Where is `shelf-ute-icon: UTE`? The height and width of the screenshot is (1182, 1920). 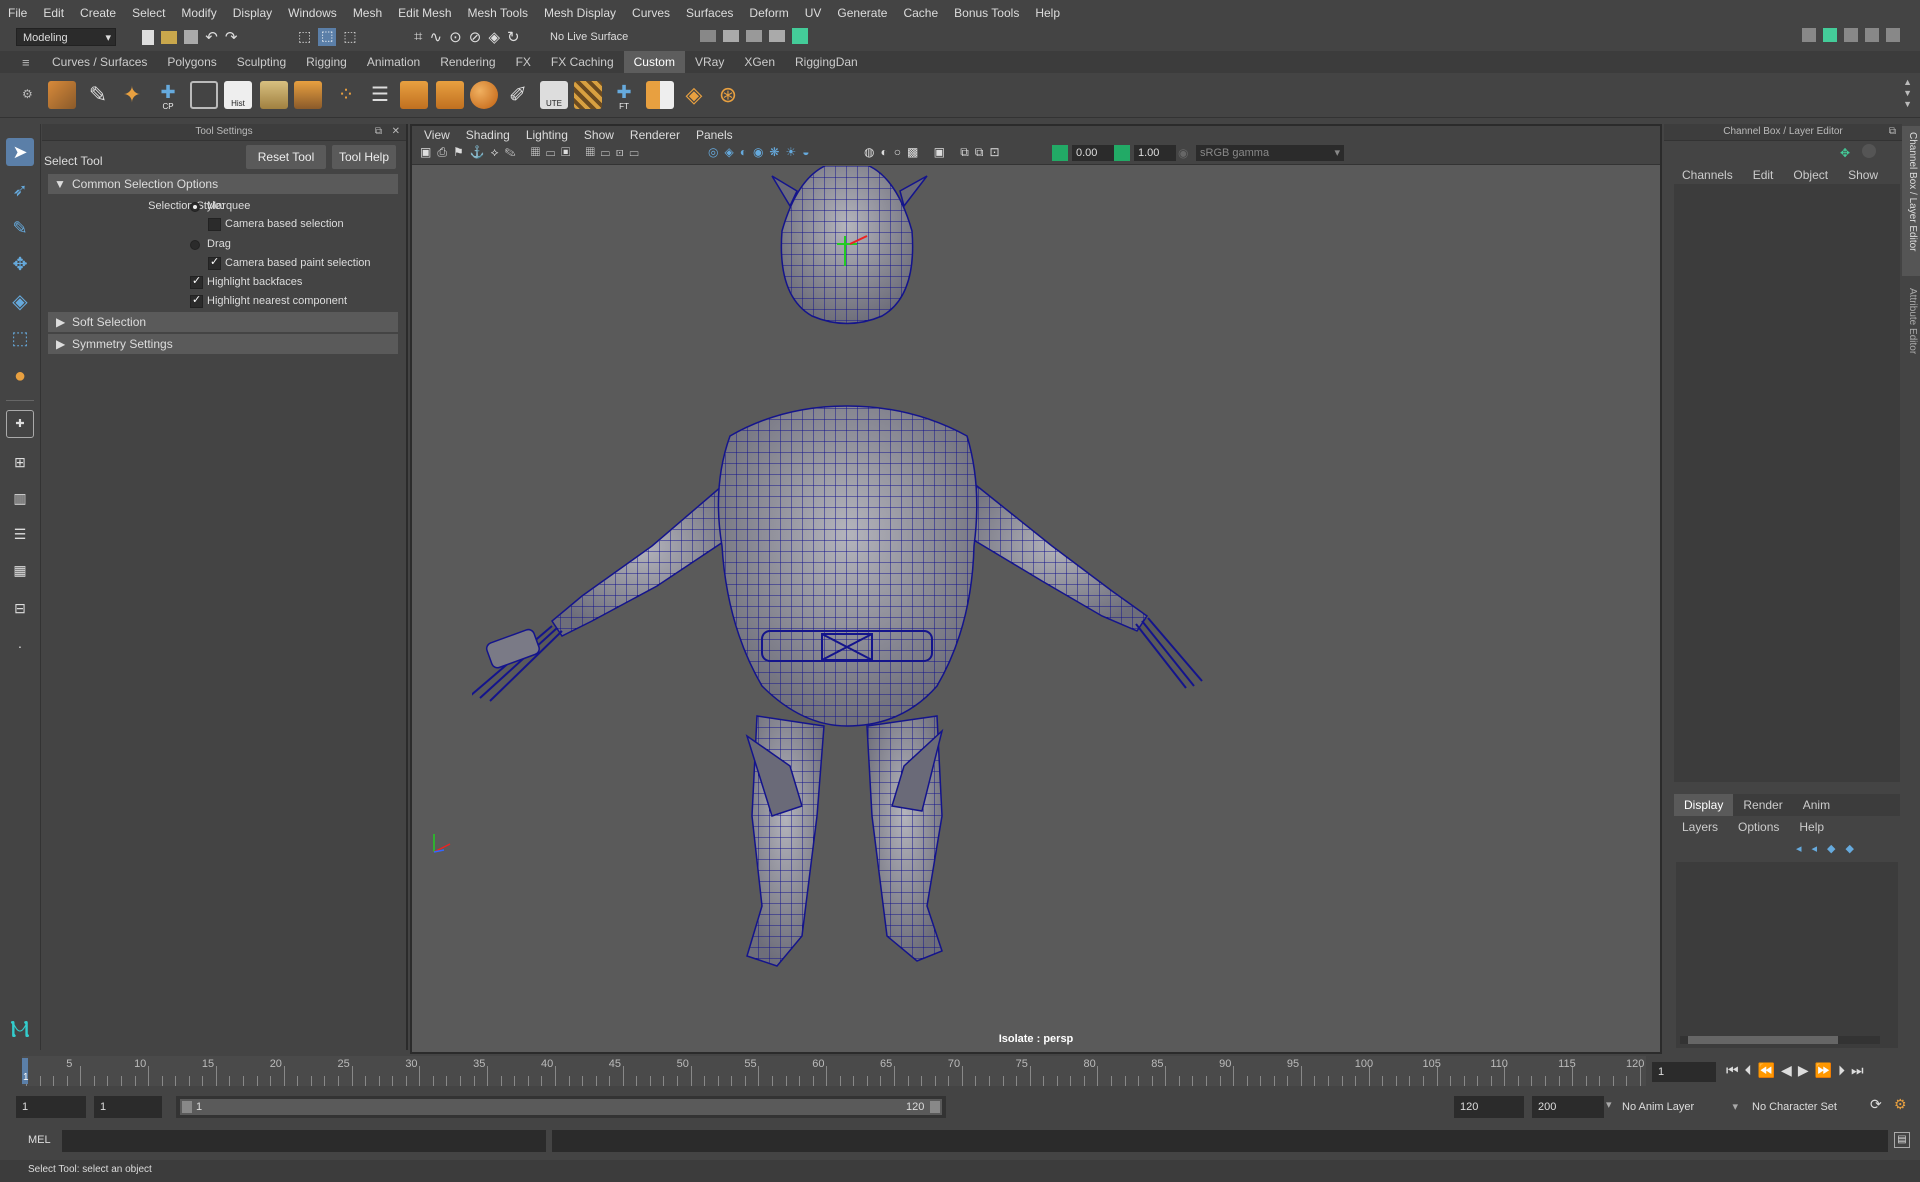 shelf-ute-icon: UTE is located at coordinates (554, 95).